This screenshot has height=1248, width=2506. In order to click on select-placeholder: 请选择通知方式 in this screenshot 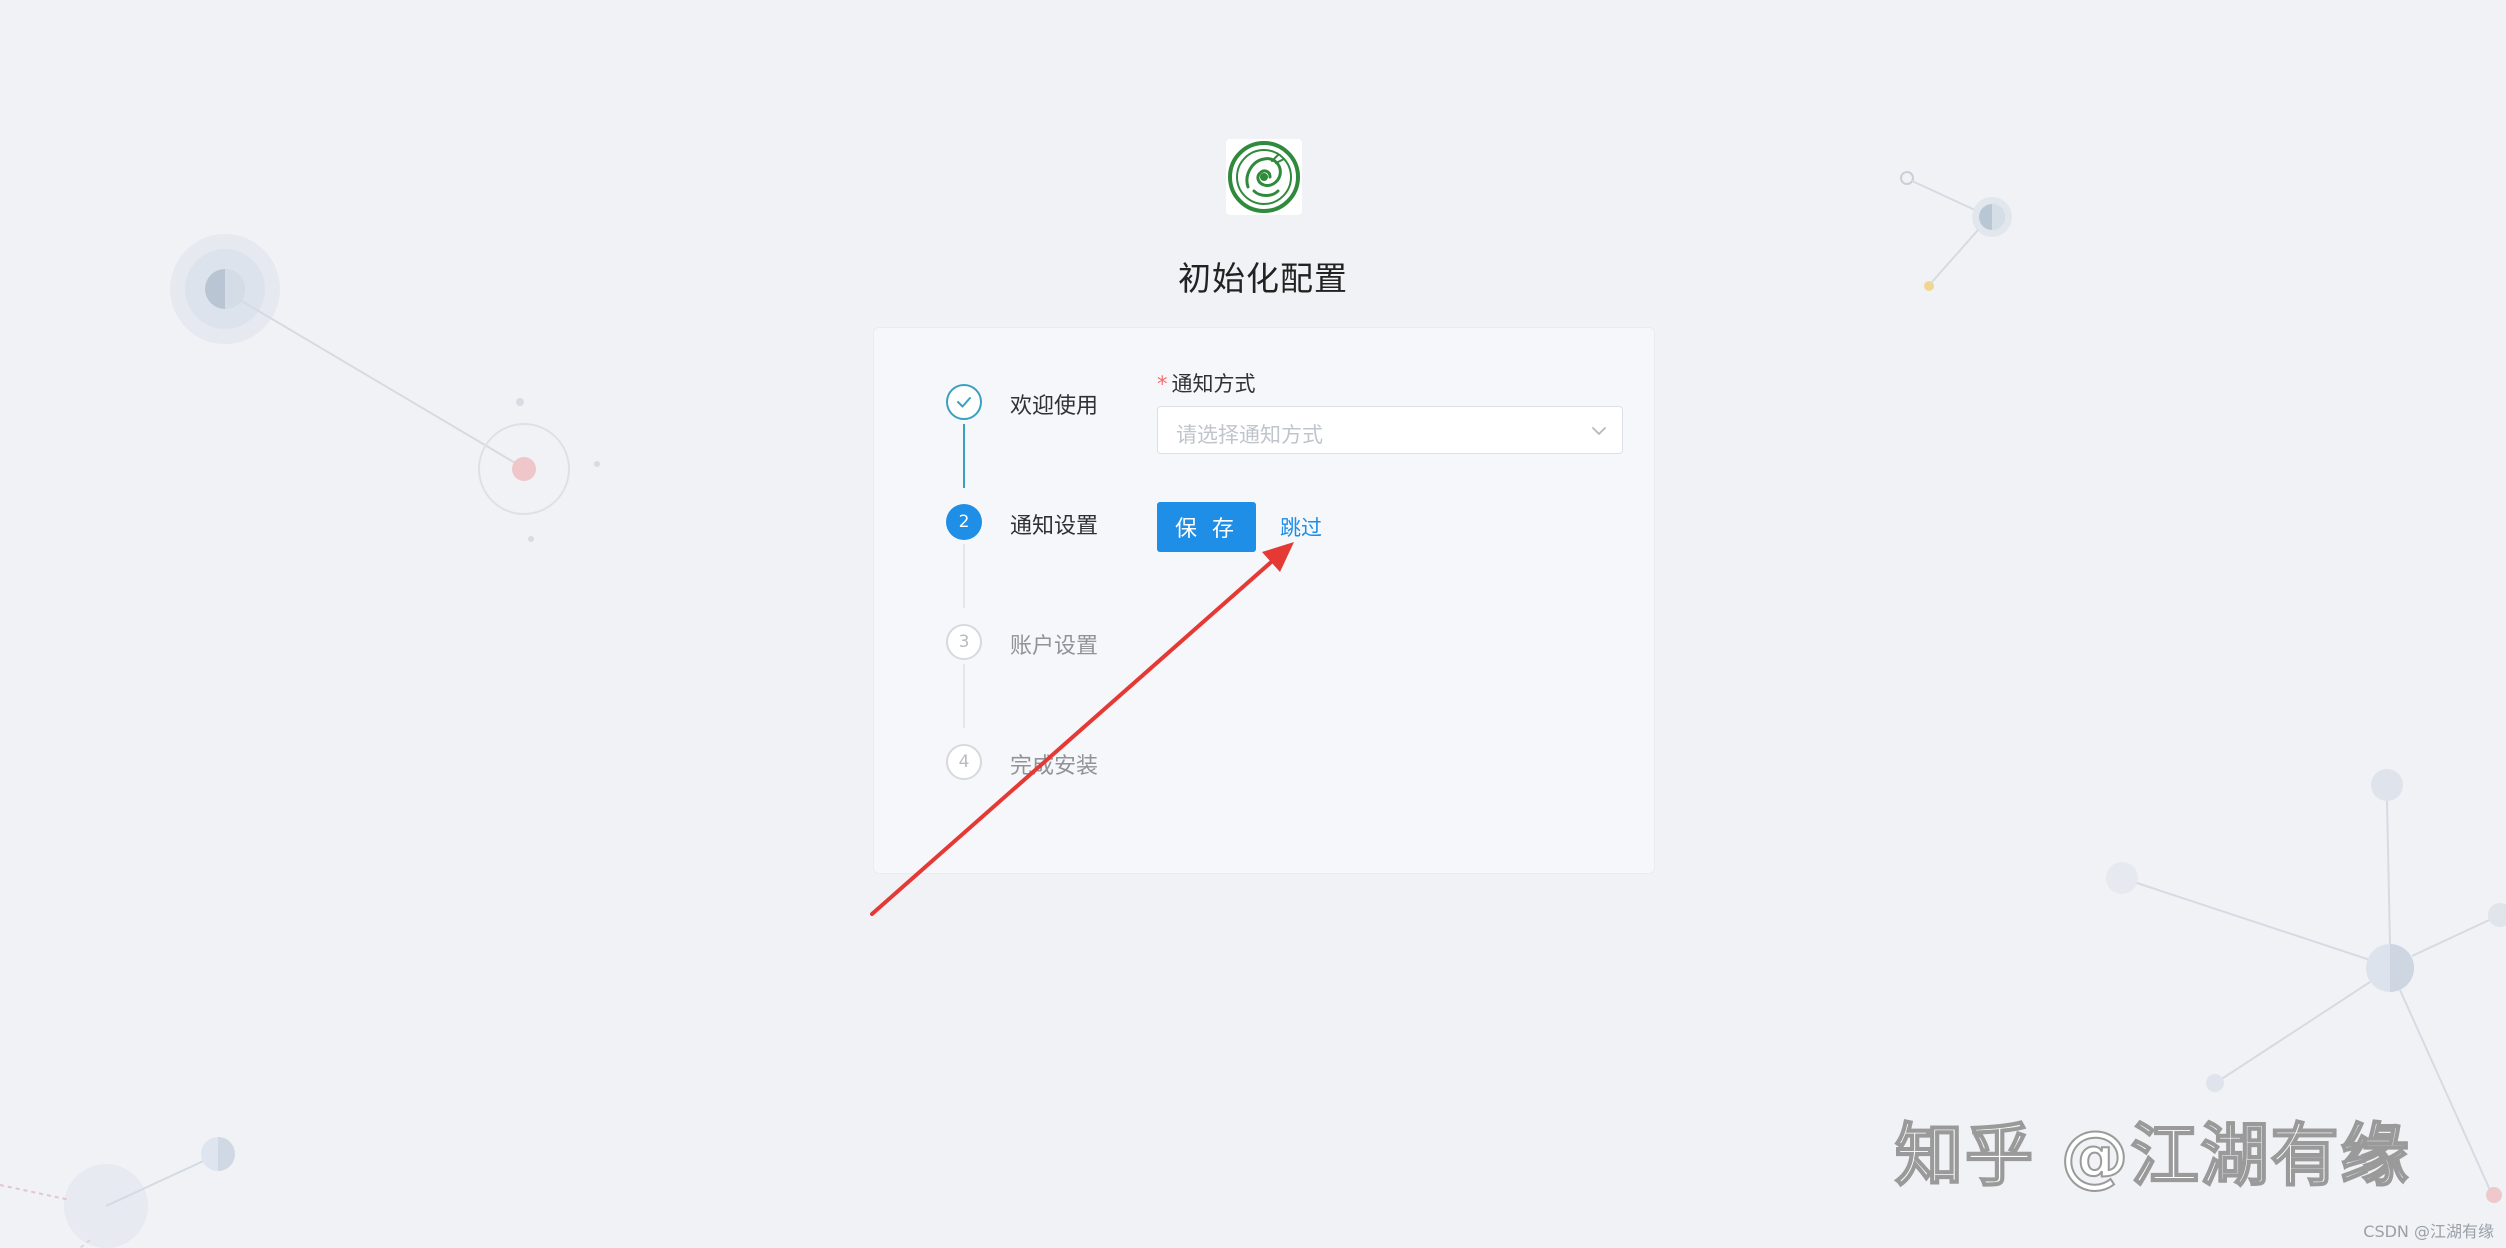, I will do `click(1249, 435)`.